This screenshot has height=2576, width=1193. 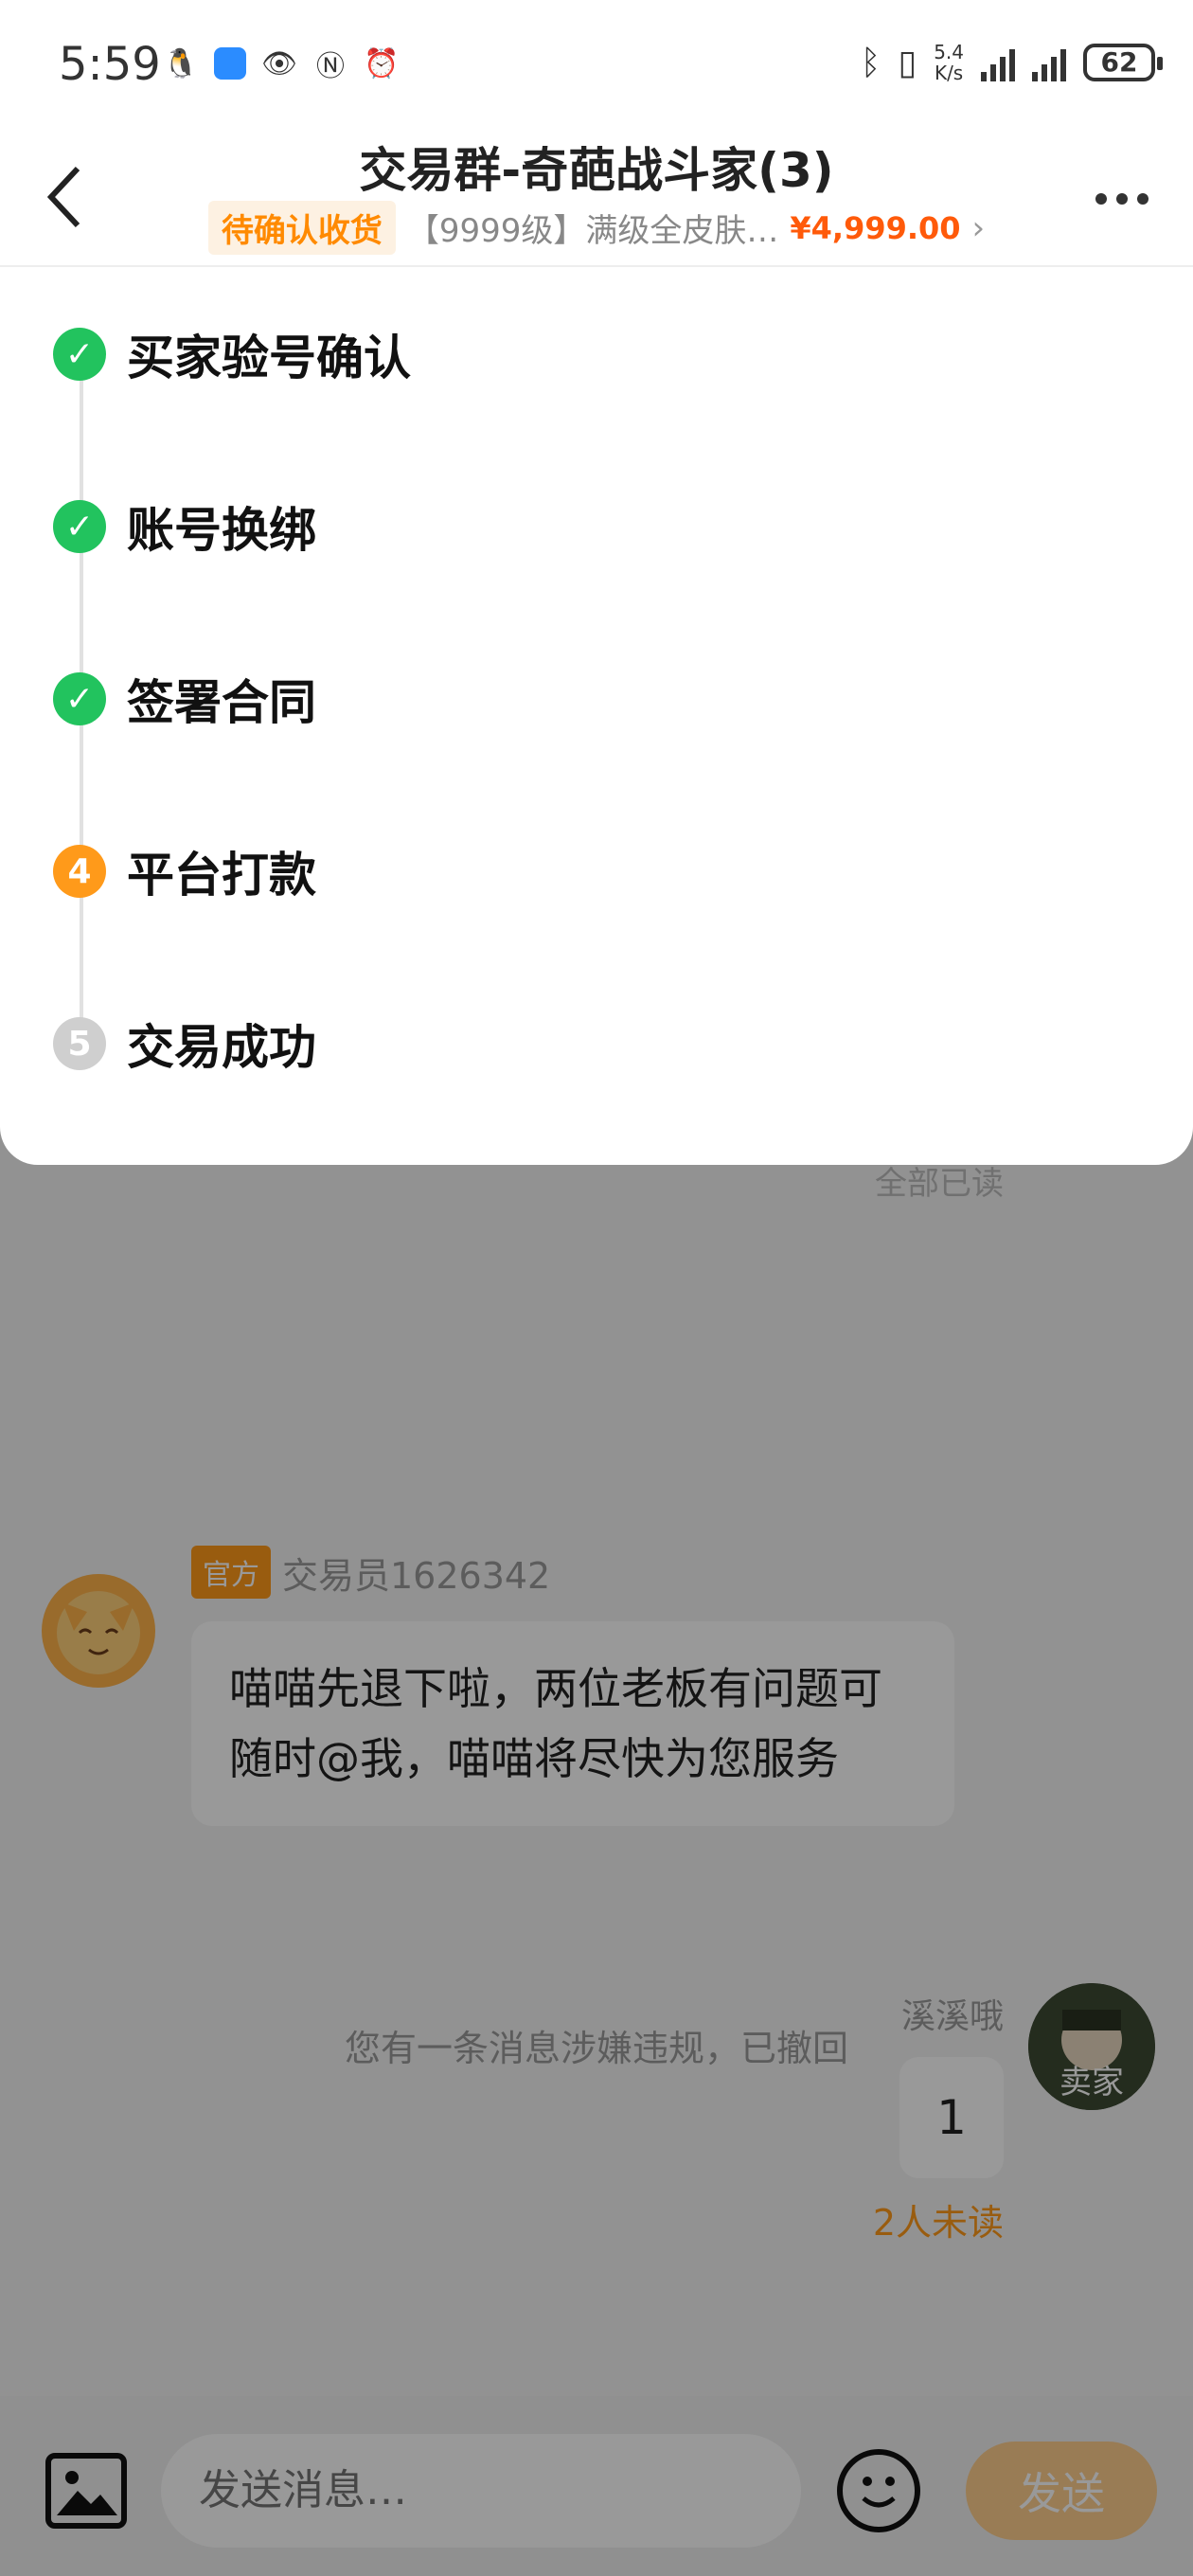 I want to click on nfc-icon: Ⓝ, so click(x=330, y=66).